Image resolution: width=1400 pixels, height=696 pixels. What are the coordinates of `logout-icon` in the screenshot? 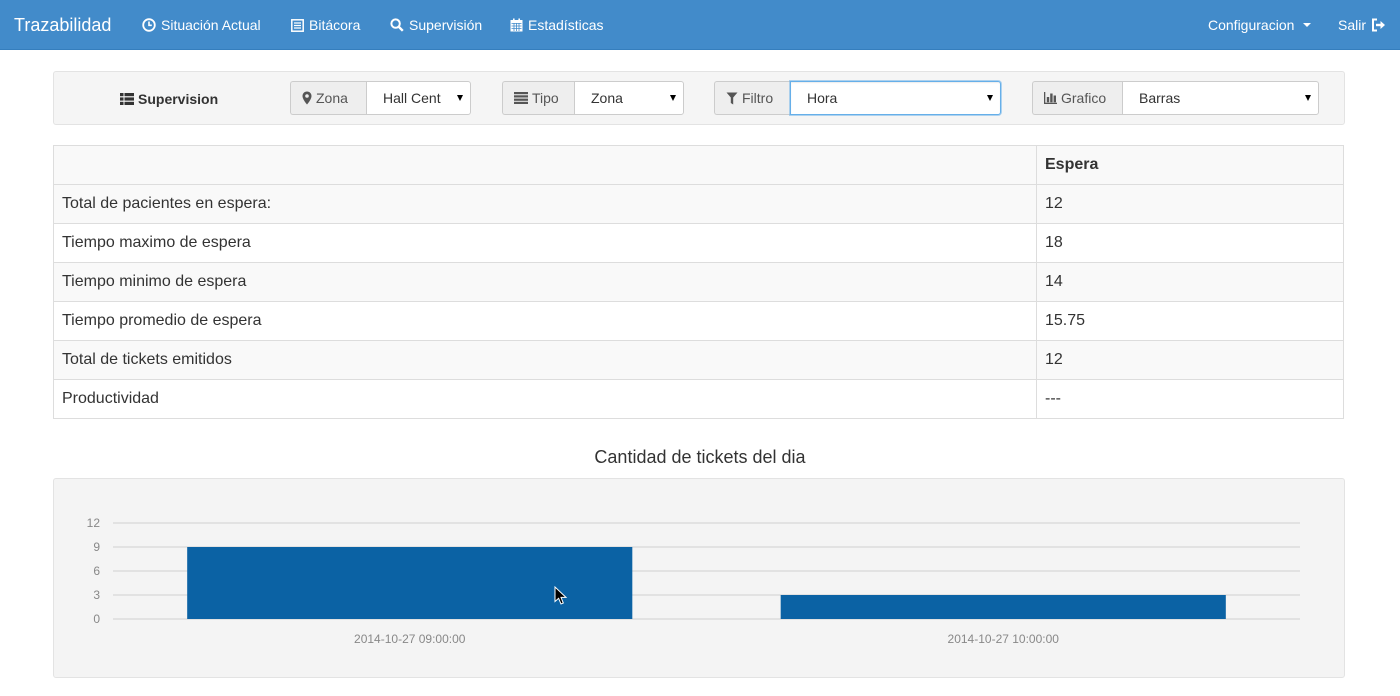 It's located at (1379, 25).